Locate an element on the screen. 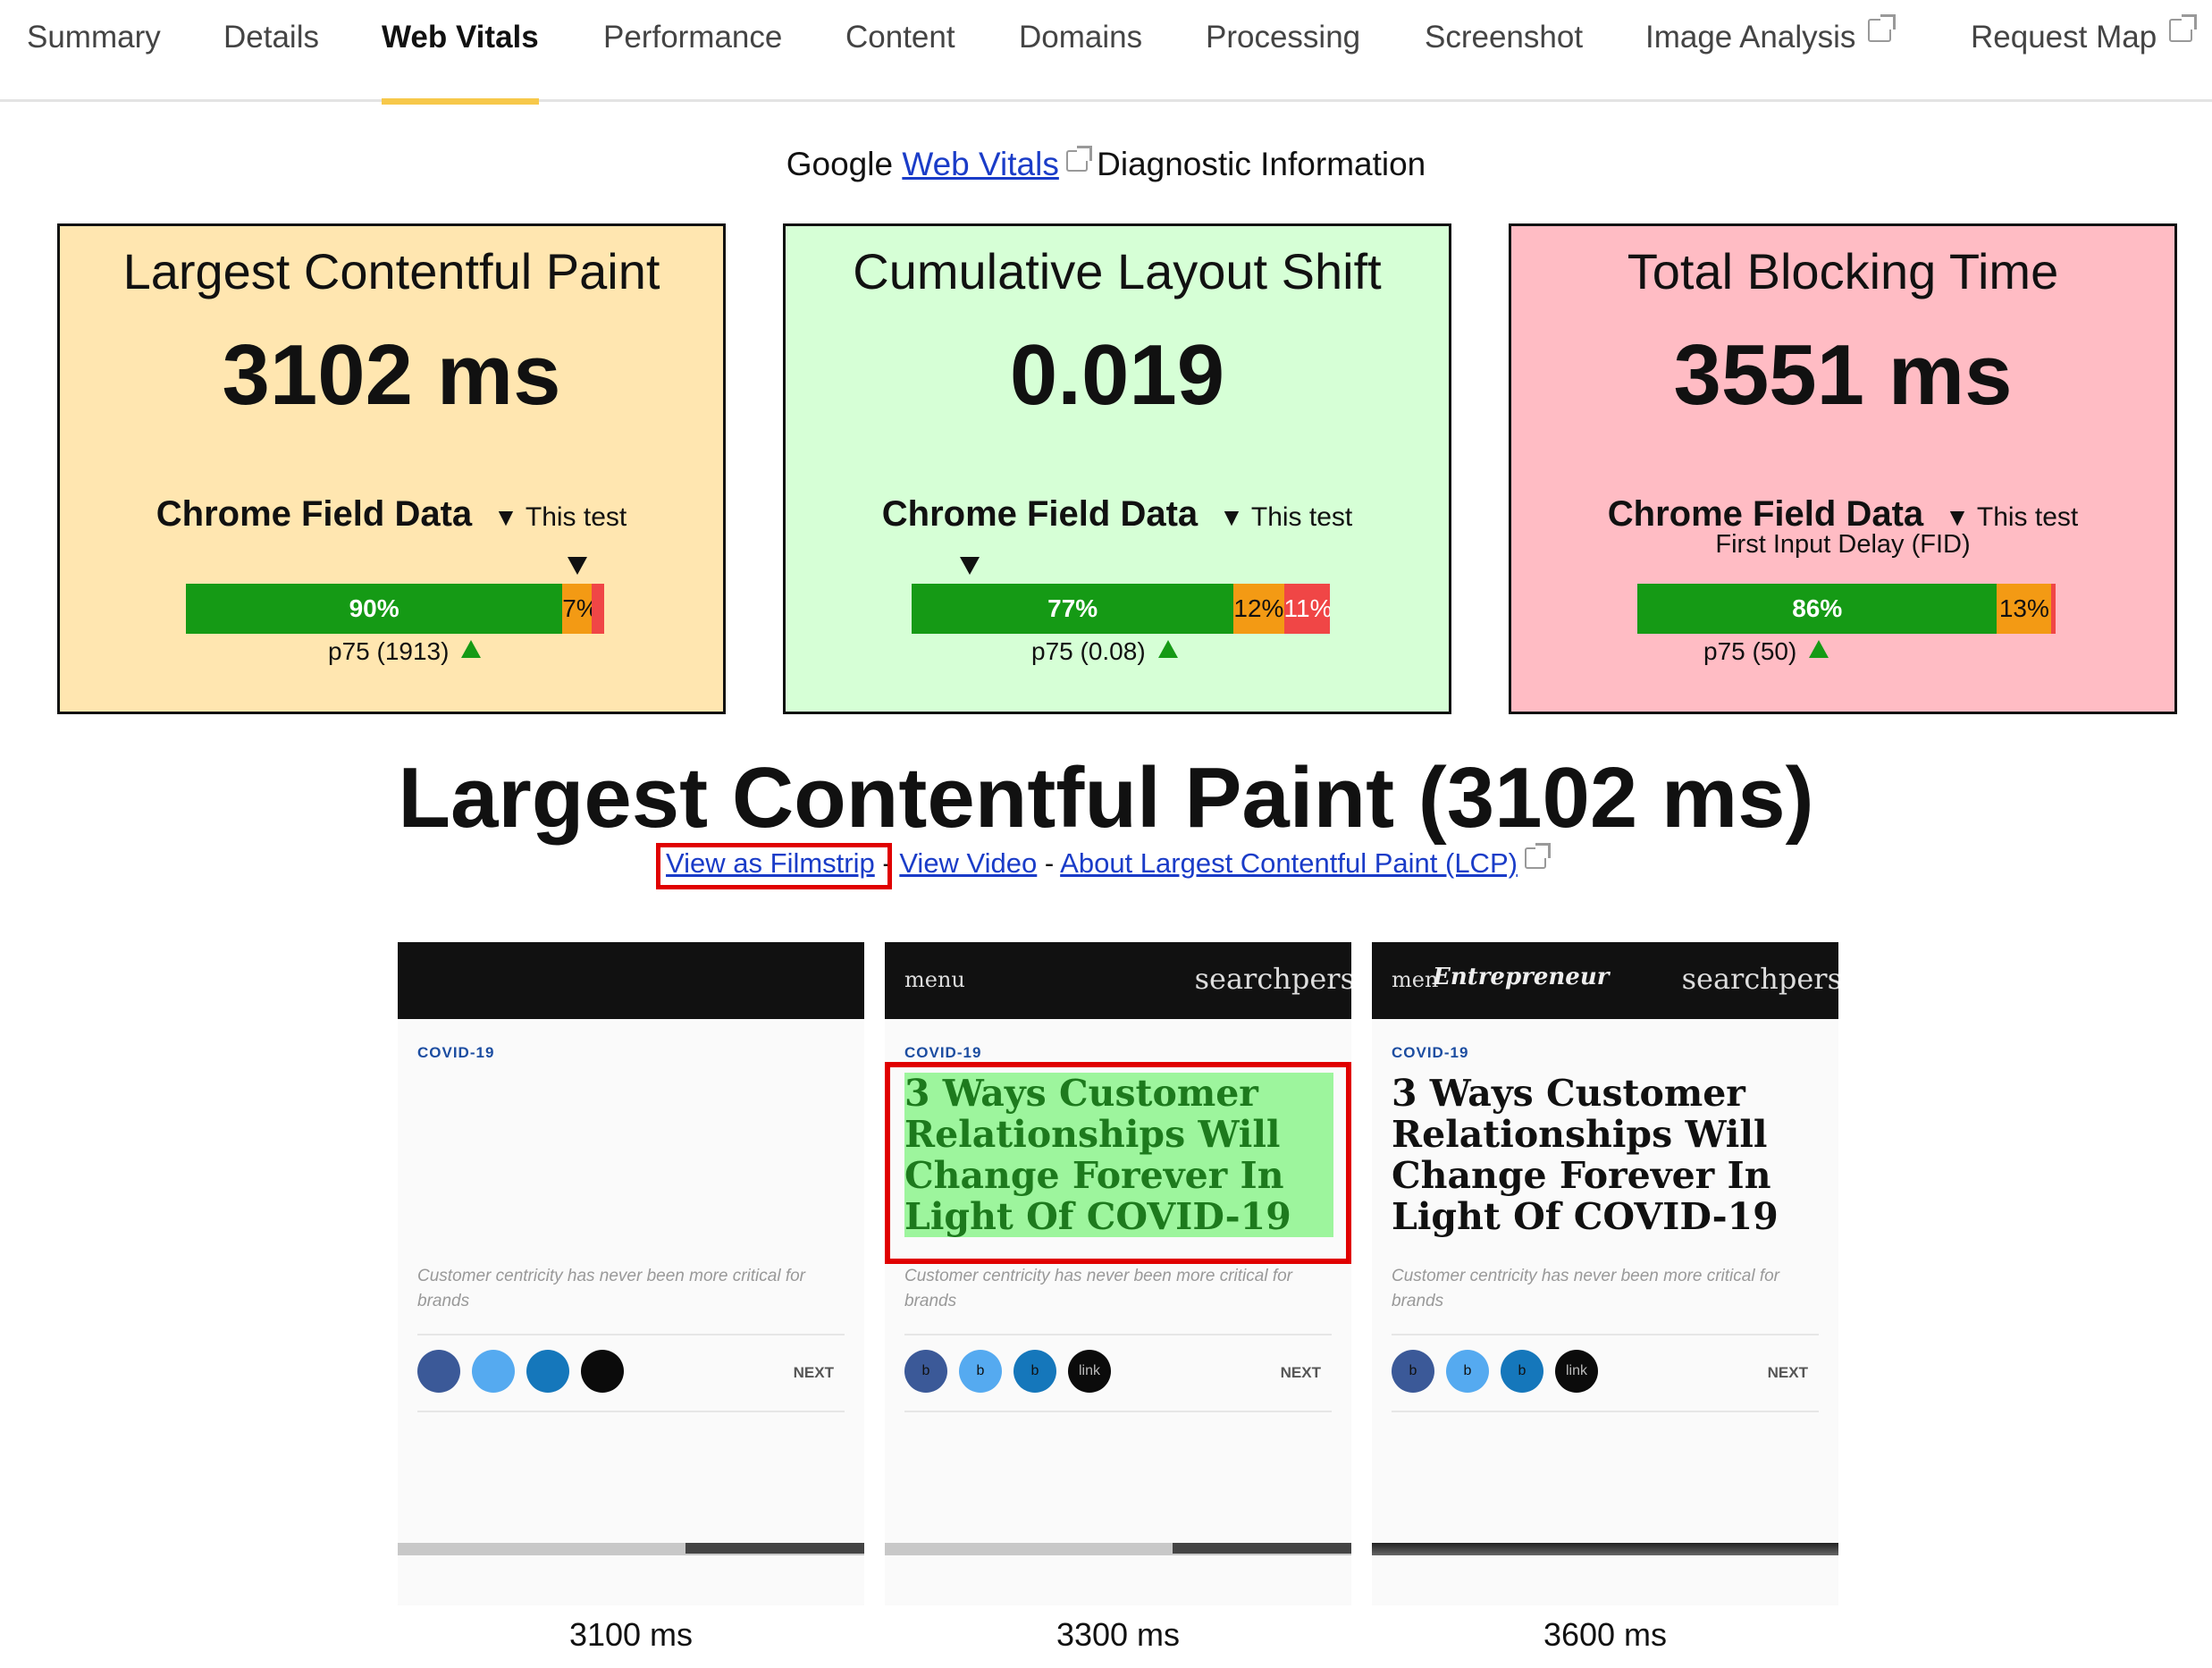  tab-request-map: Request Map is located at coordinates (2084, 58).